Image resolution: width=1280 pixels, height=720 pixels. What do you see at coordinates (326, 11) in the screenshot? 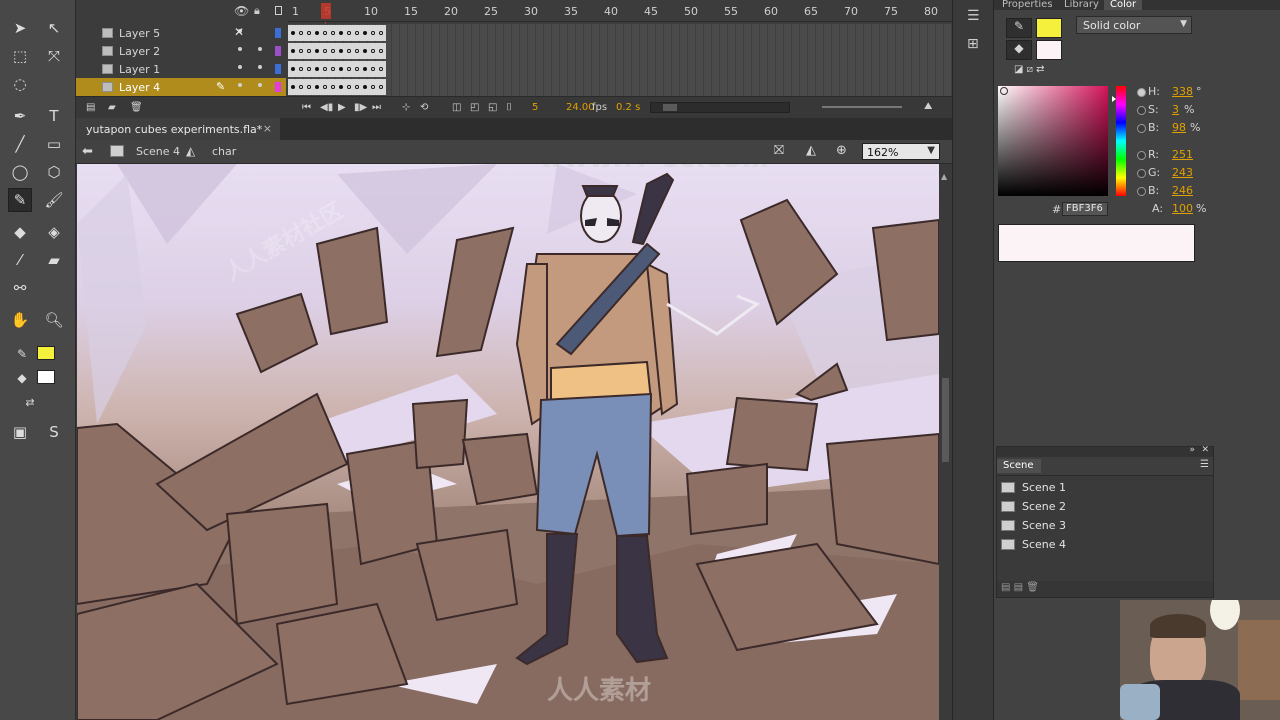
I see `playhead` at bounding box center [326, 11].